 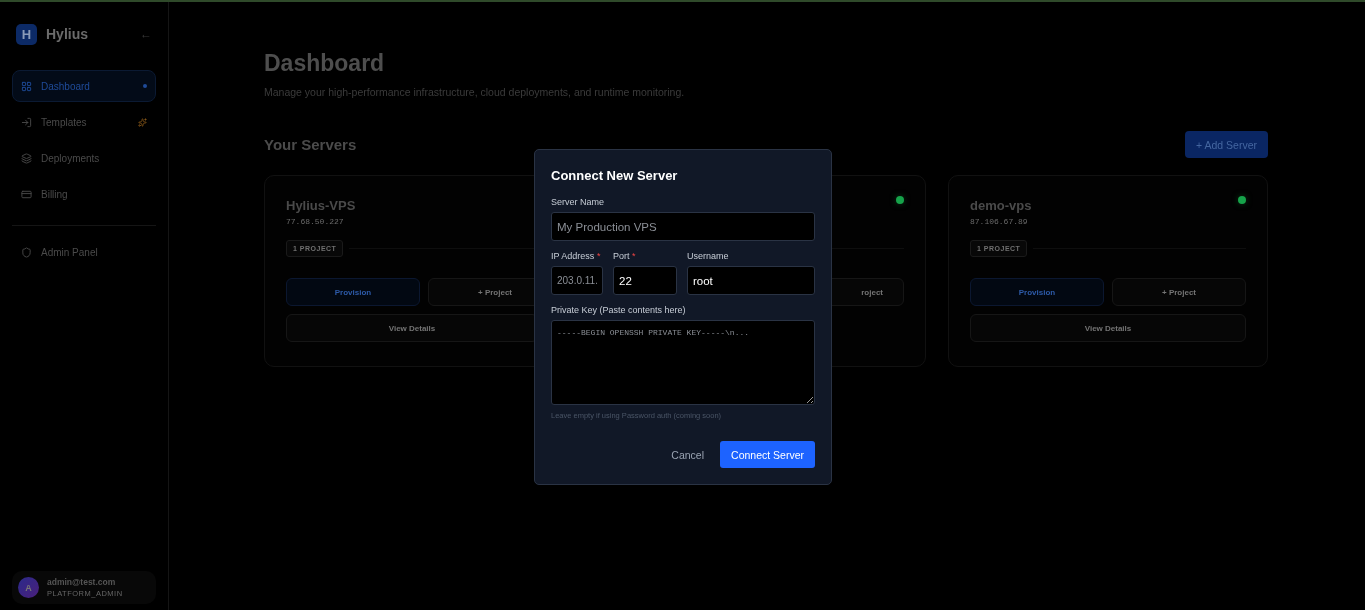 I want to click on layers-icon, so click(x=26, y=158).